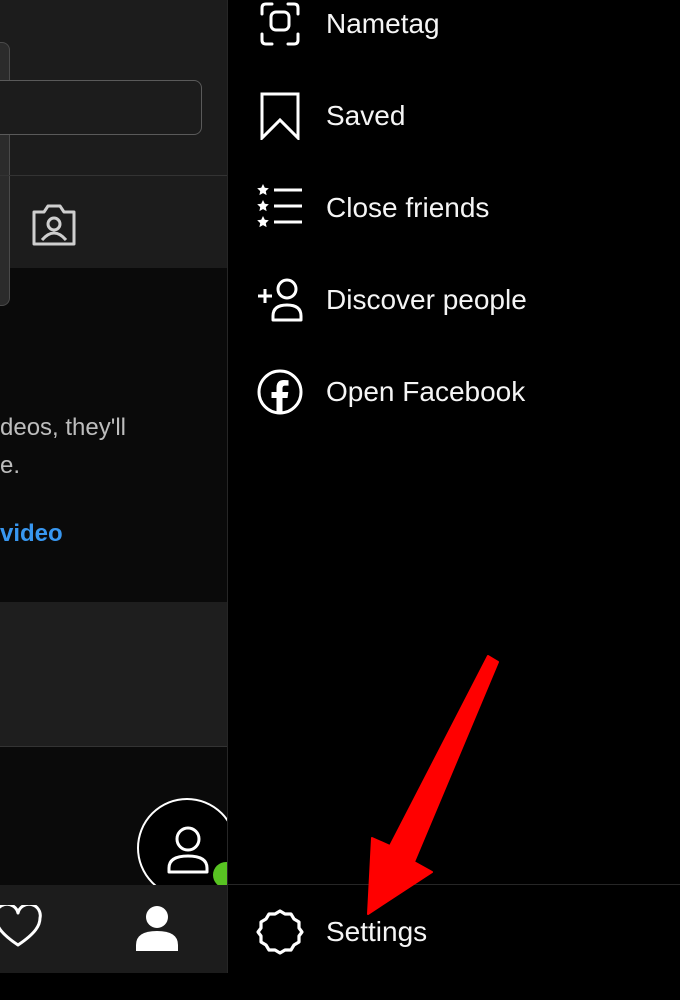  Describe the element at coordinates (101, 107) in the screenshot. I see `profile-search-field` at that location.